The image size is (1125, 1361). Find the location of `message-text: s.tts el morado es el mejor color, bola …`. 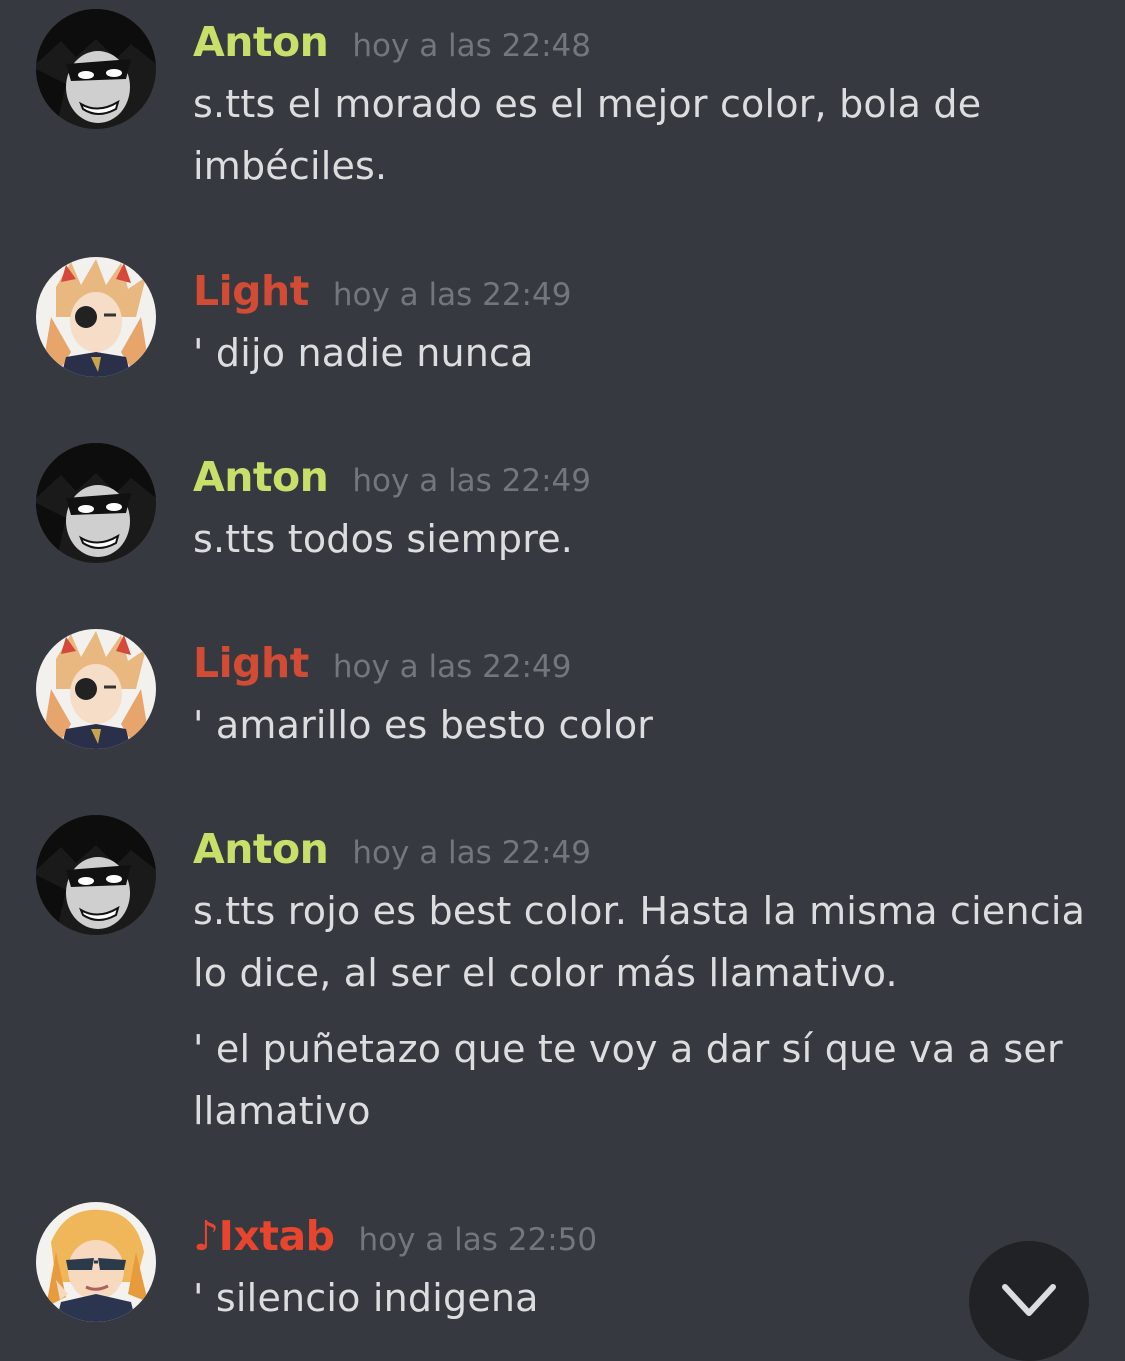

message-text: s.tts el morado es el mejor color, bola … is located at coordinates (587, 135).